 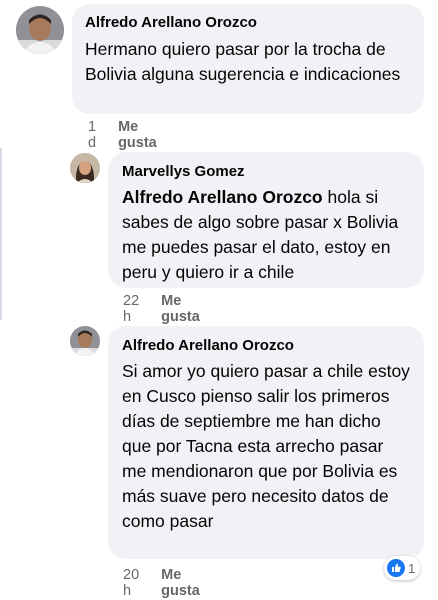 What do you see at coordinates (92, 135) in the screenshot?
I see `comment-timestamp: 1 d` at bounding box center [92, 135].